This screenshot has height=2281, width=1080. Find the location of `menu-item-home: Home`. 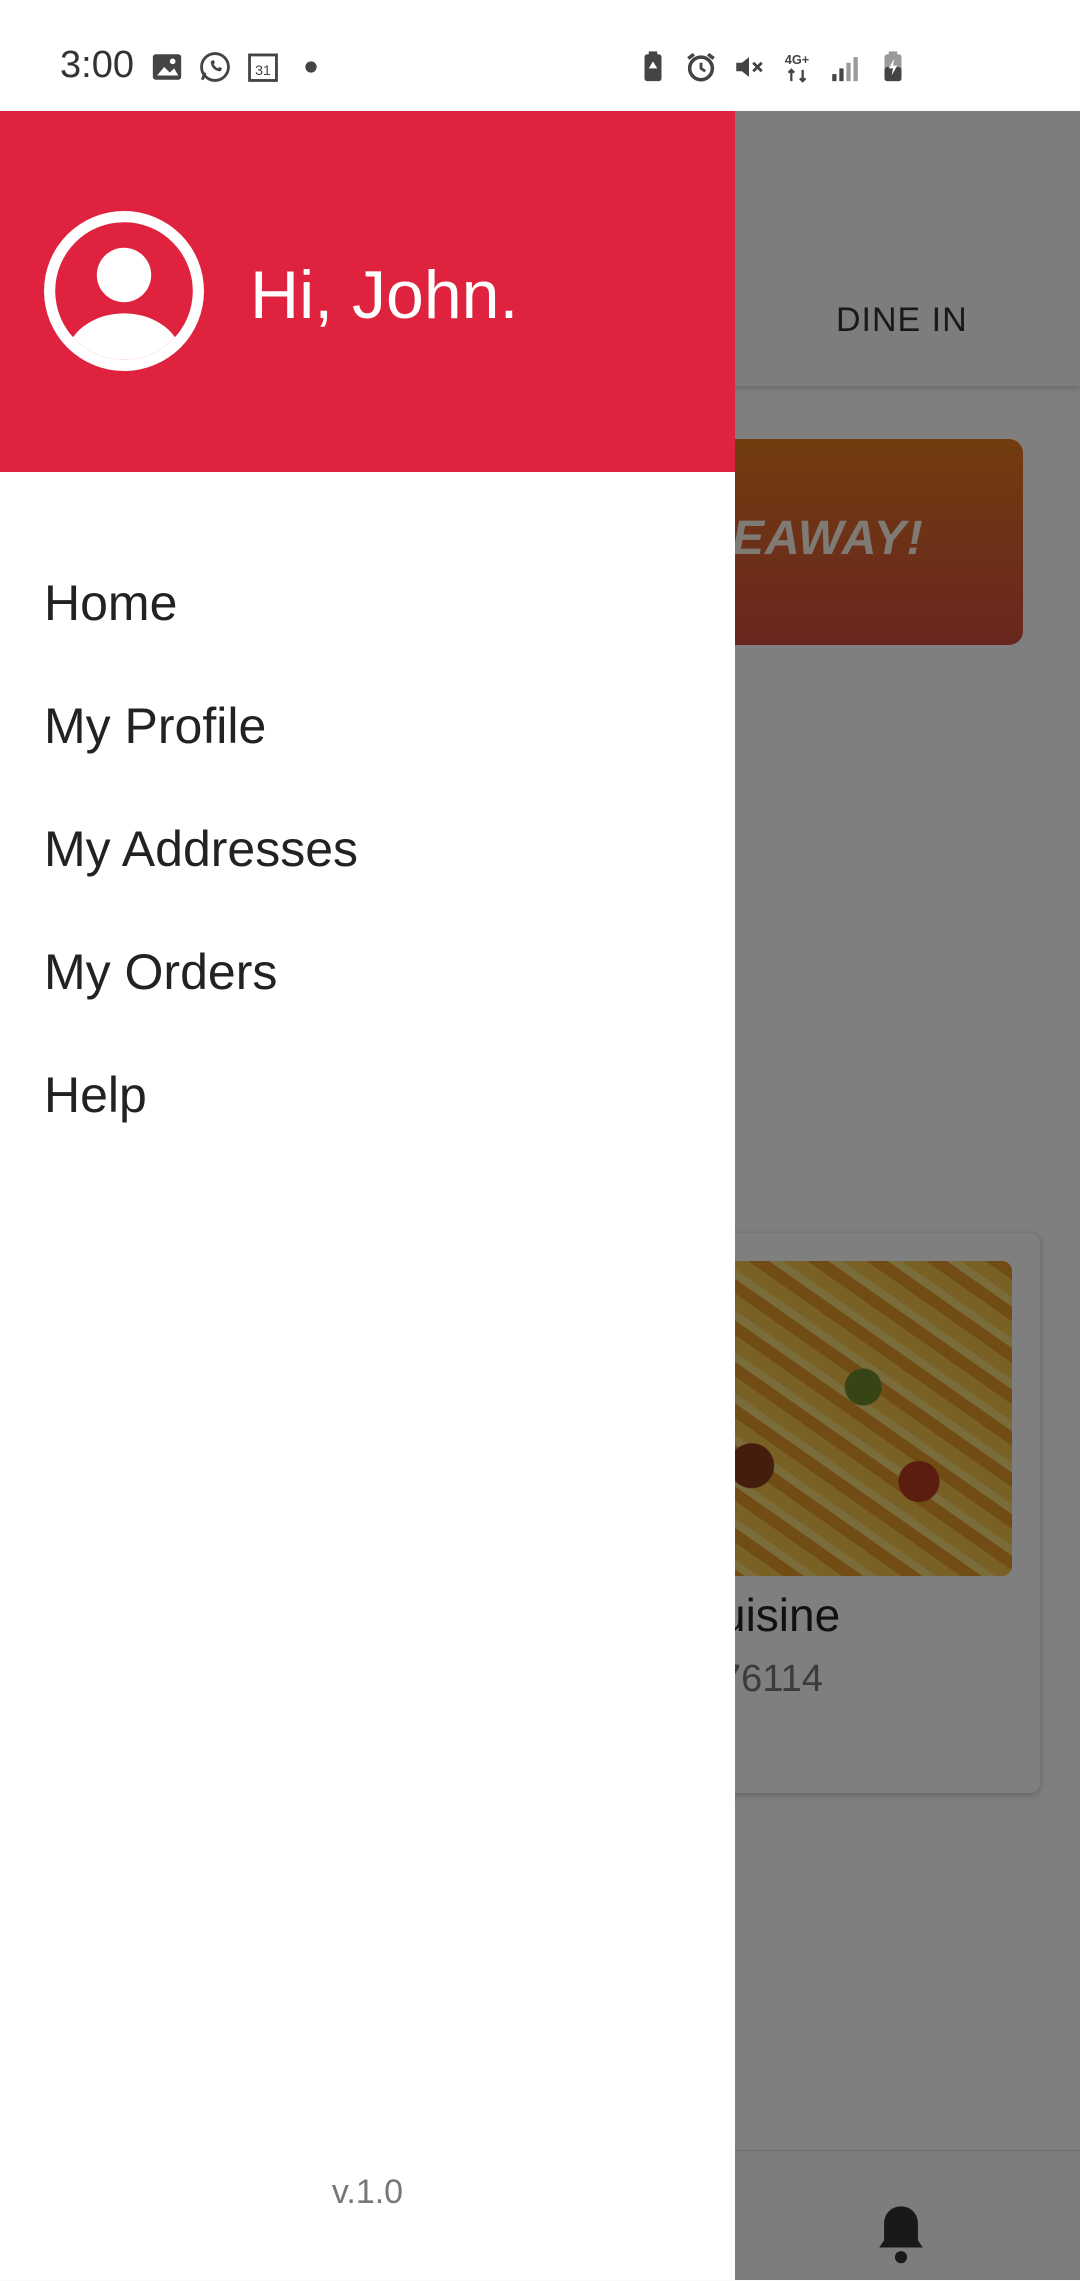

menu-item-home: Home is located at coordinates (367, 602).